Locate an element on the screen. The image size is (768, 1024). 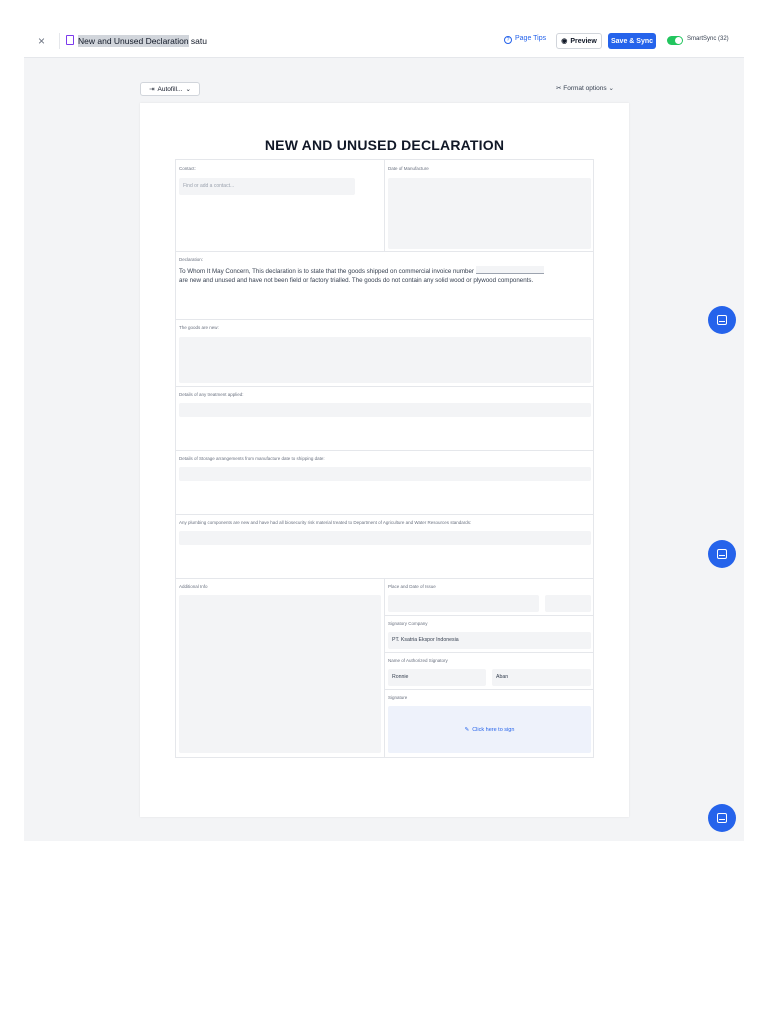
storage-field is located at coordinates (385, 474).